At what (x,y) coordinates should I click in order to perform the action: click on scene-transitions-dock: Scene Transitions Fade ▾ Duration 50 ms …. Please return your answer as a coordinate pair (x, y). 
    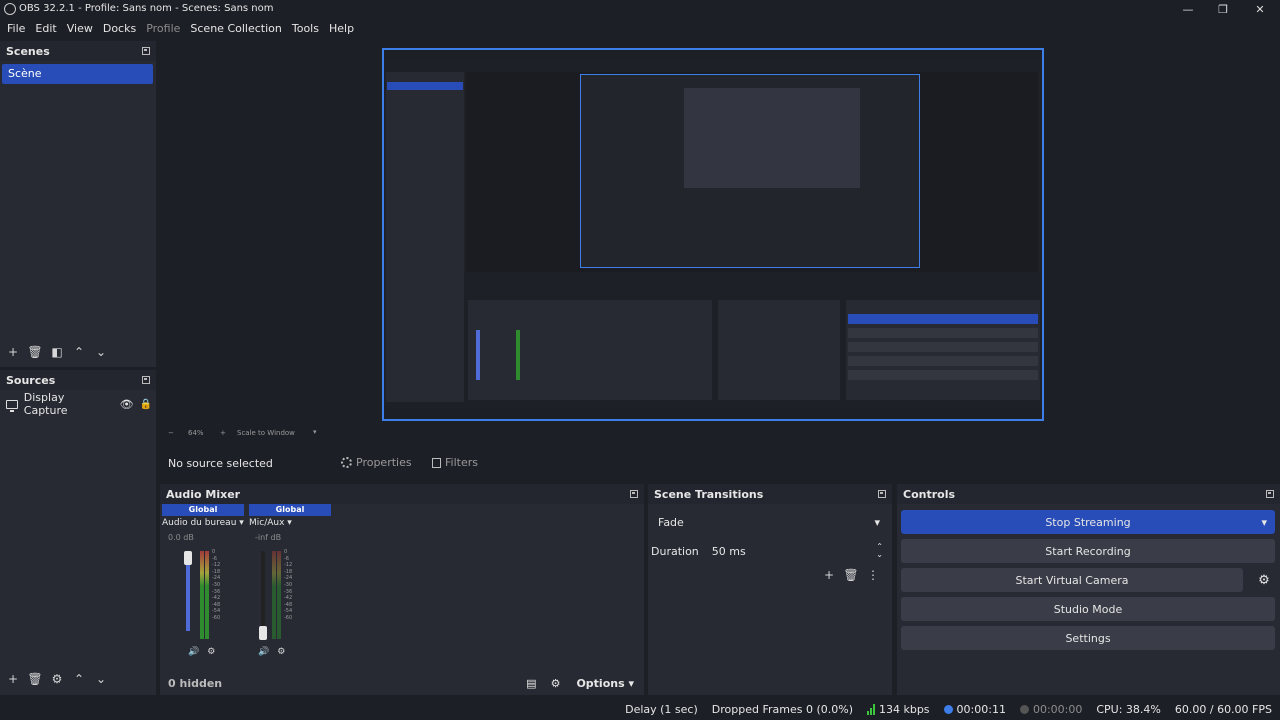
    Looking at the image, I should click on (770, 589).